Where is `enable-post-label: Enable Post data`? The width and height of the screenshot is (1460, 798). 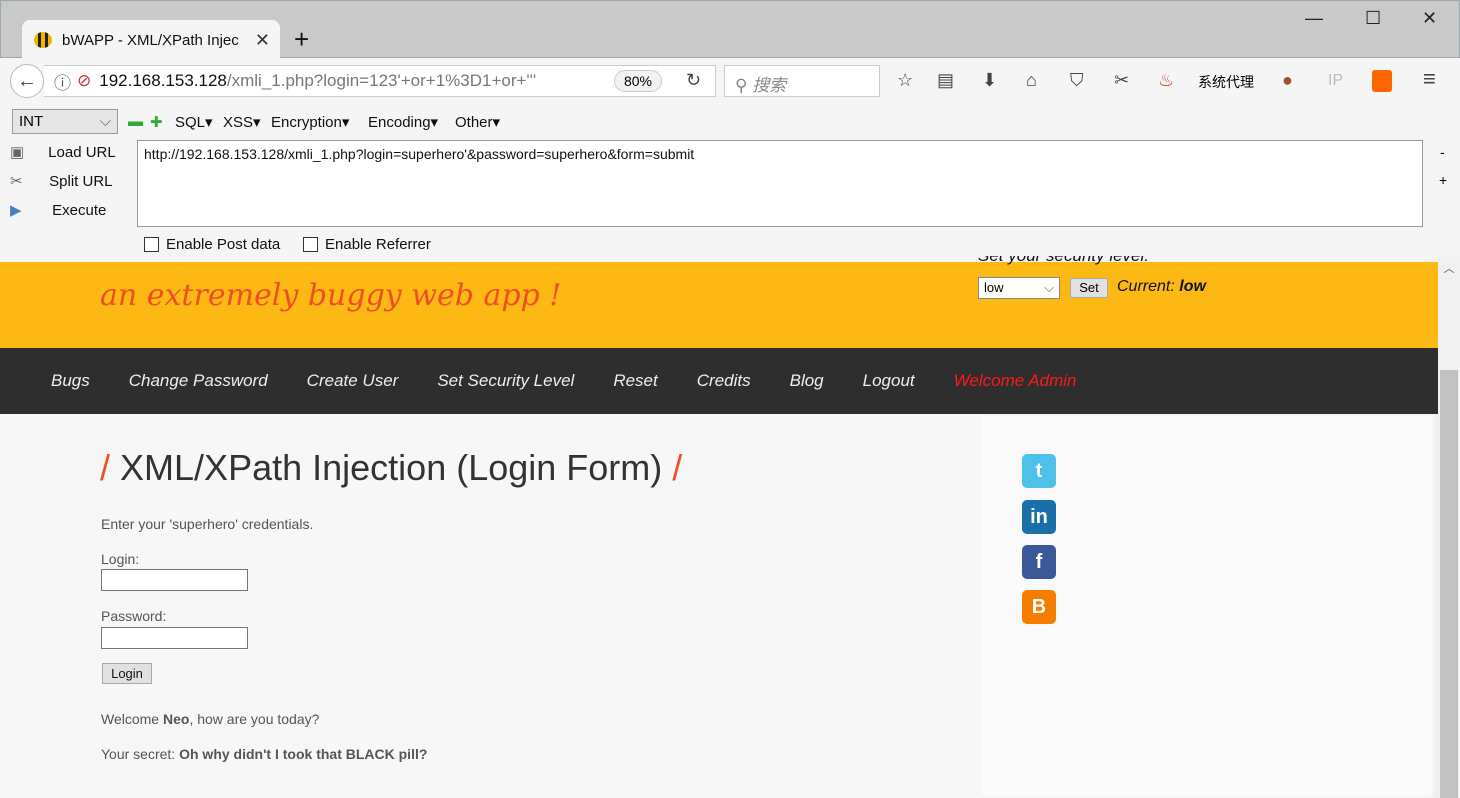 enable-post-label: Enable Post data is located at coordinates (223, 244).